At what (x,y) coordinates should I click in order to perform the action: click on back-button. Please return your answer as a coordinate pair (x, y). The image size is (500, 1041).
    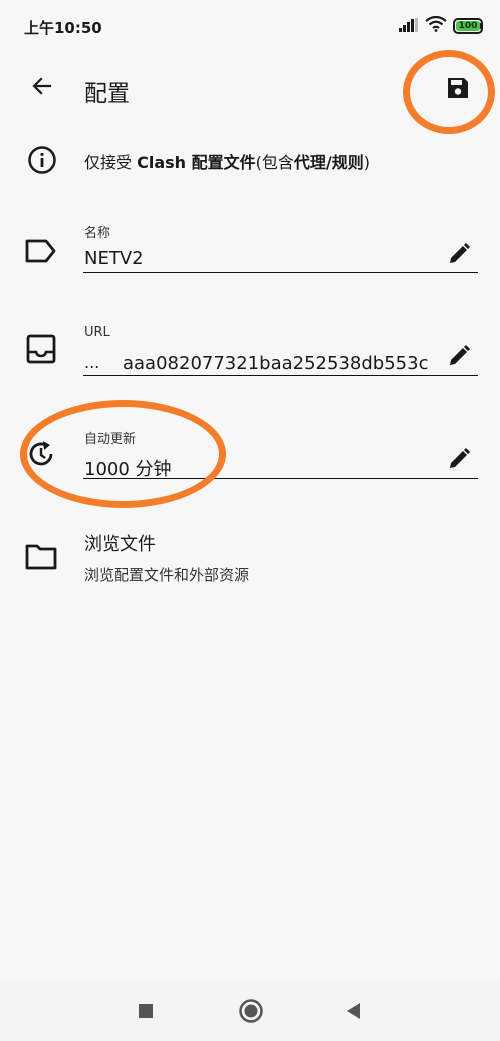
    Looking at the image, I should click on (42, 88).